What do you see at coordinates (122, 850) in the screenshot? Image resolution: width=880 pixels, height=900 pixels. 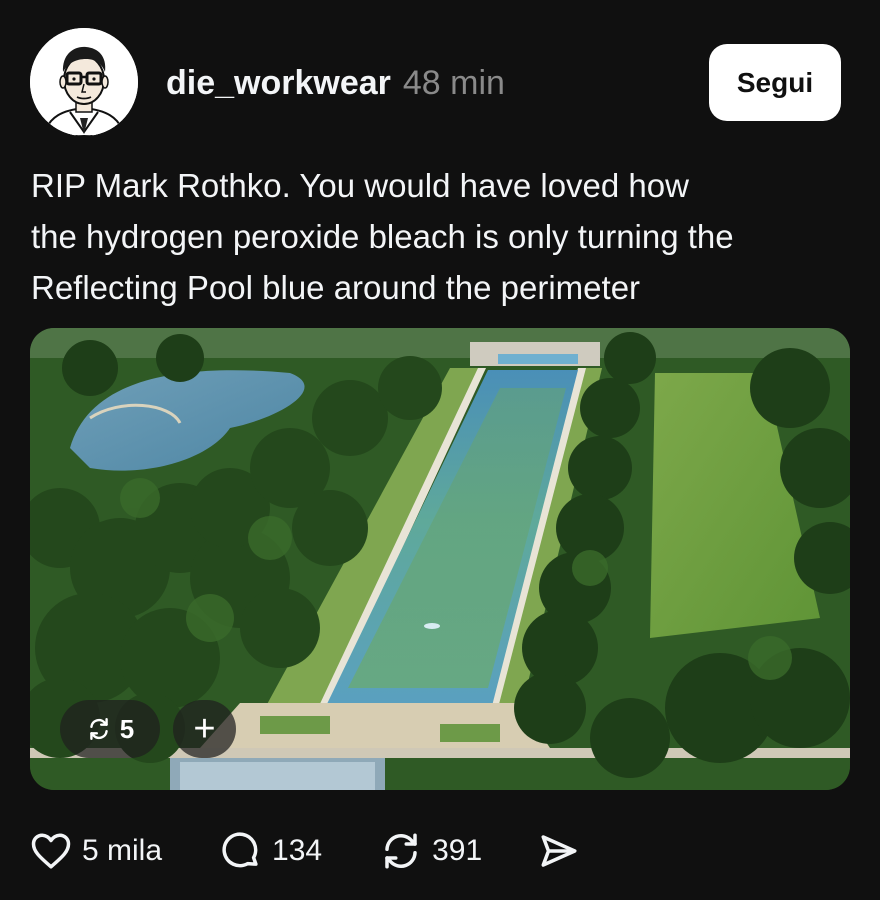 I see `like-count: 5 mila` at bounding box center [122, 850].